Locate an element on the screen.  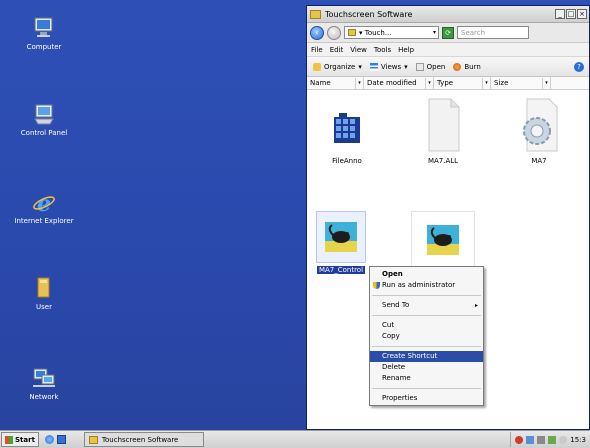
file-item is located at coordinates (443, 241).